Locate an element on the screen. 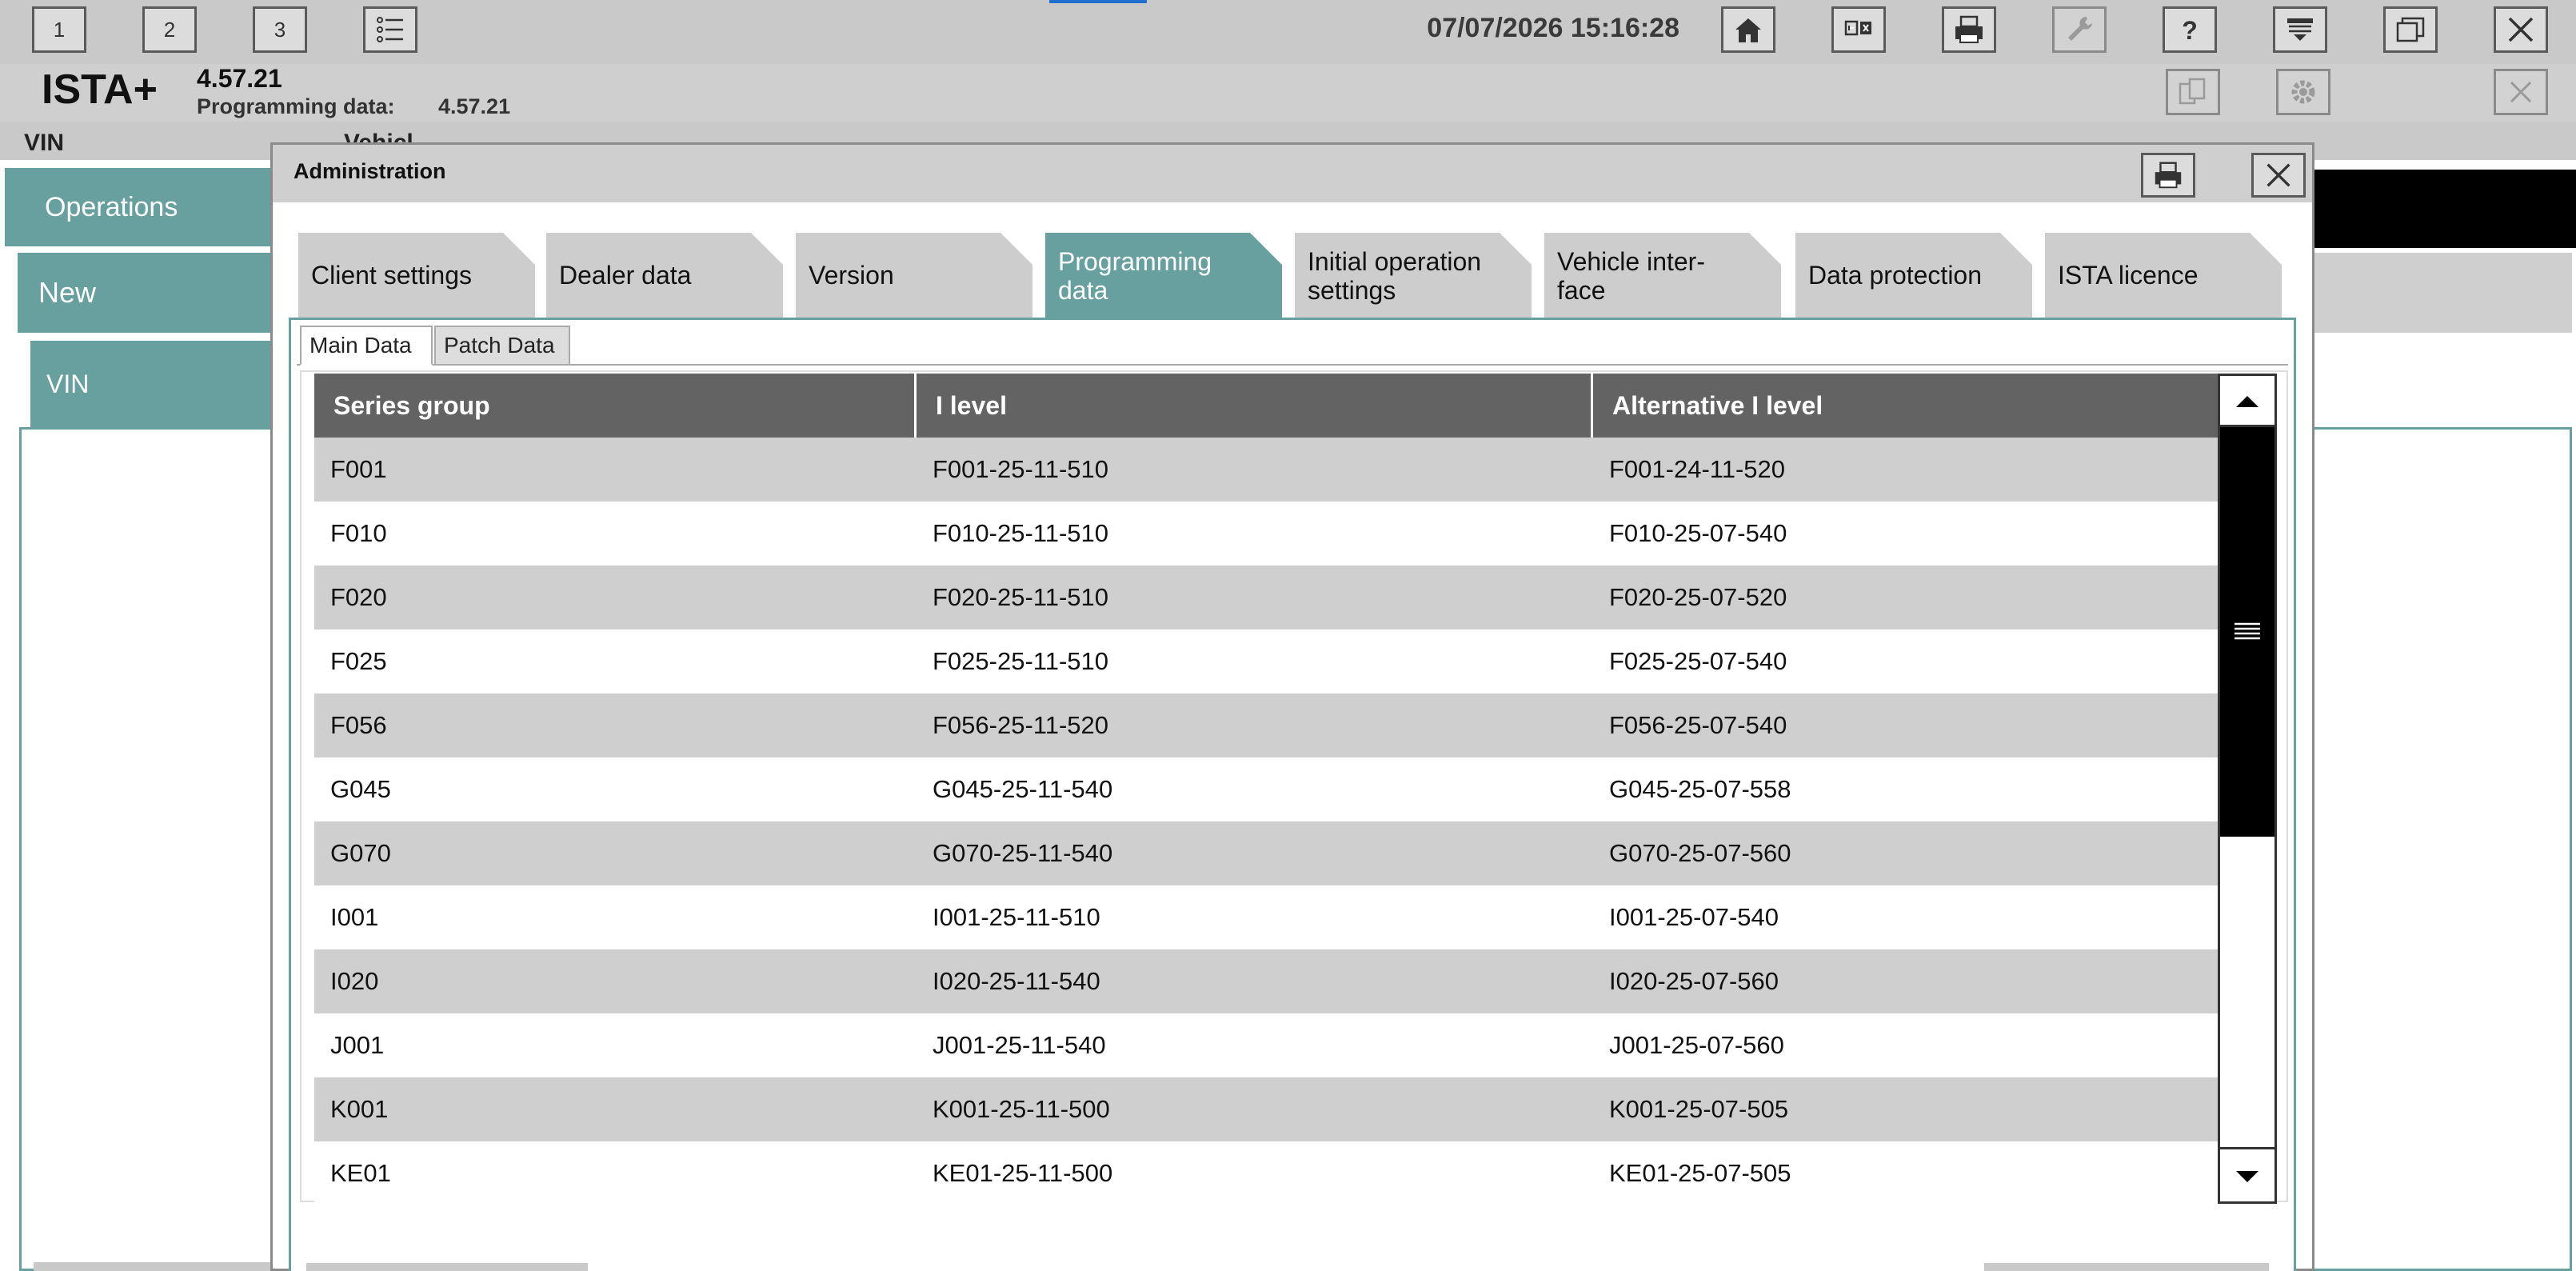  scroll-up-button is located at coordinates (2247, 401).